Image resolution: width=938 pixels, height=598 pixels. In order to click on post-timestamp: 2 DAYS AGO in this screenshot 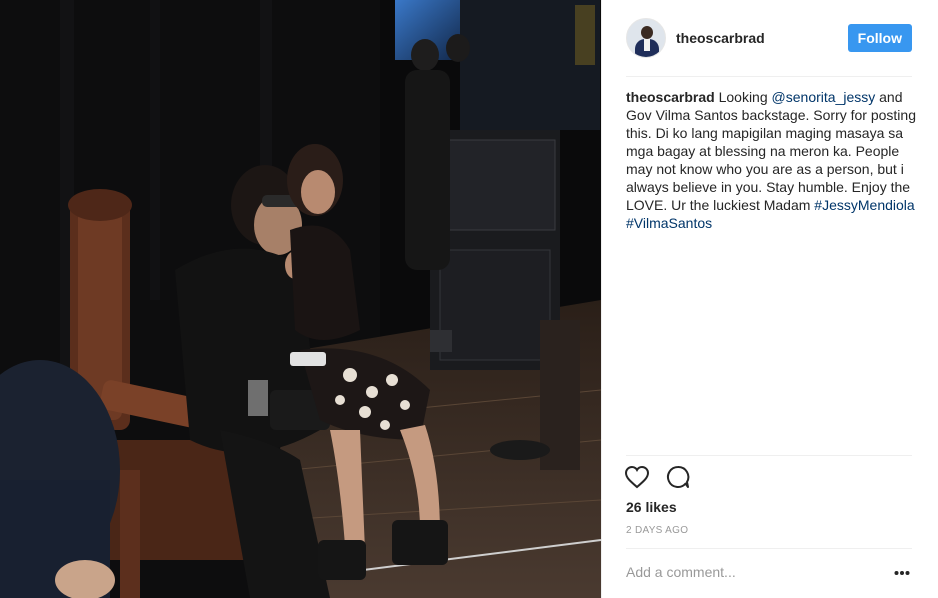, I will do `click(657, 530)`.